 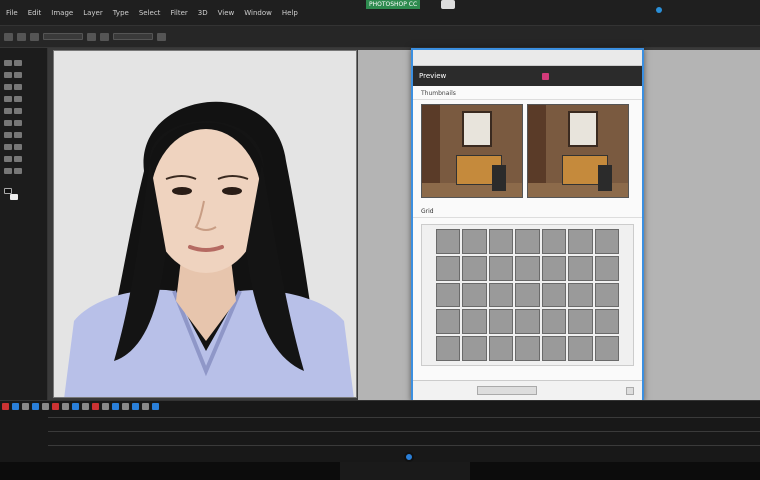 What do you see at coordinates (226, 13) in the screenshot?
I see `menu-view: View` at bounding box center [226, 13].